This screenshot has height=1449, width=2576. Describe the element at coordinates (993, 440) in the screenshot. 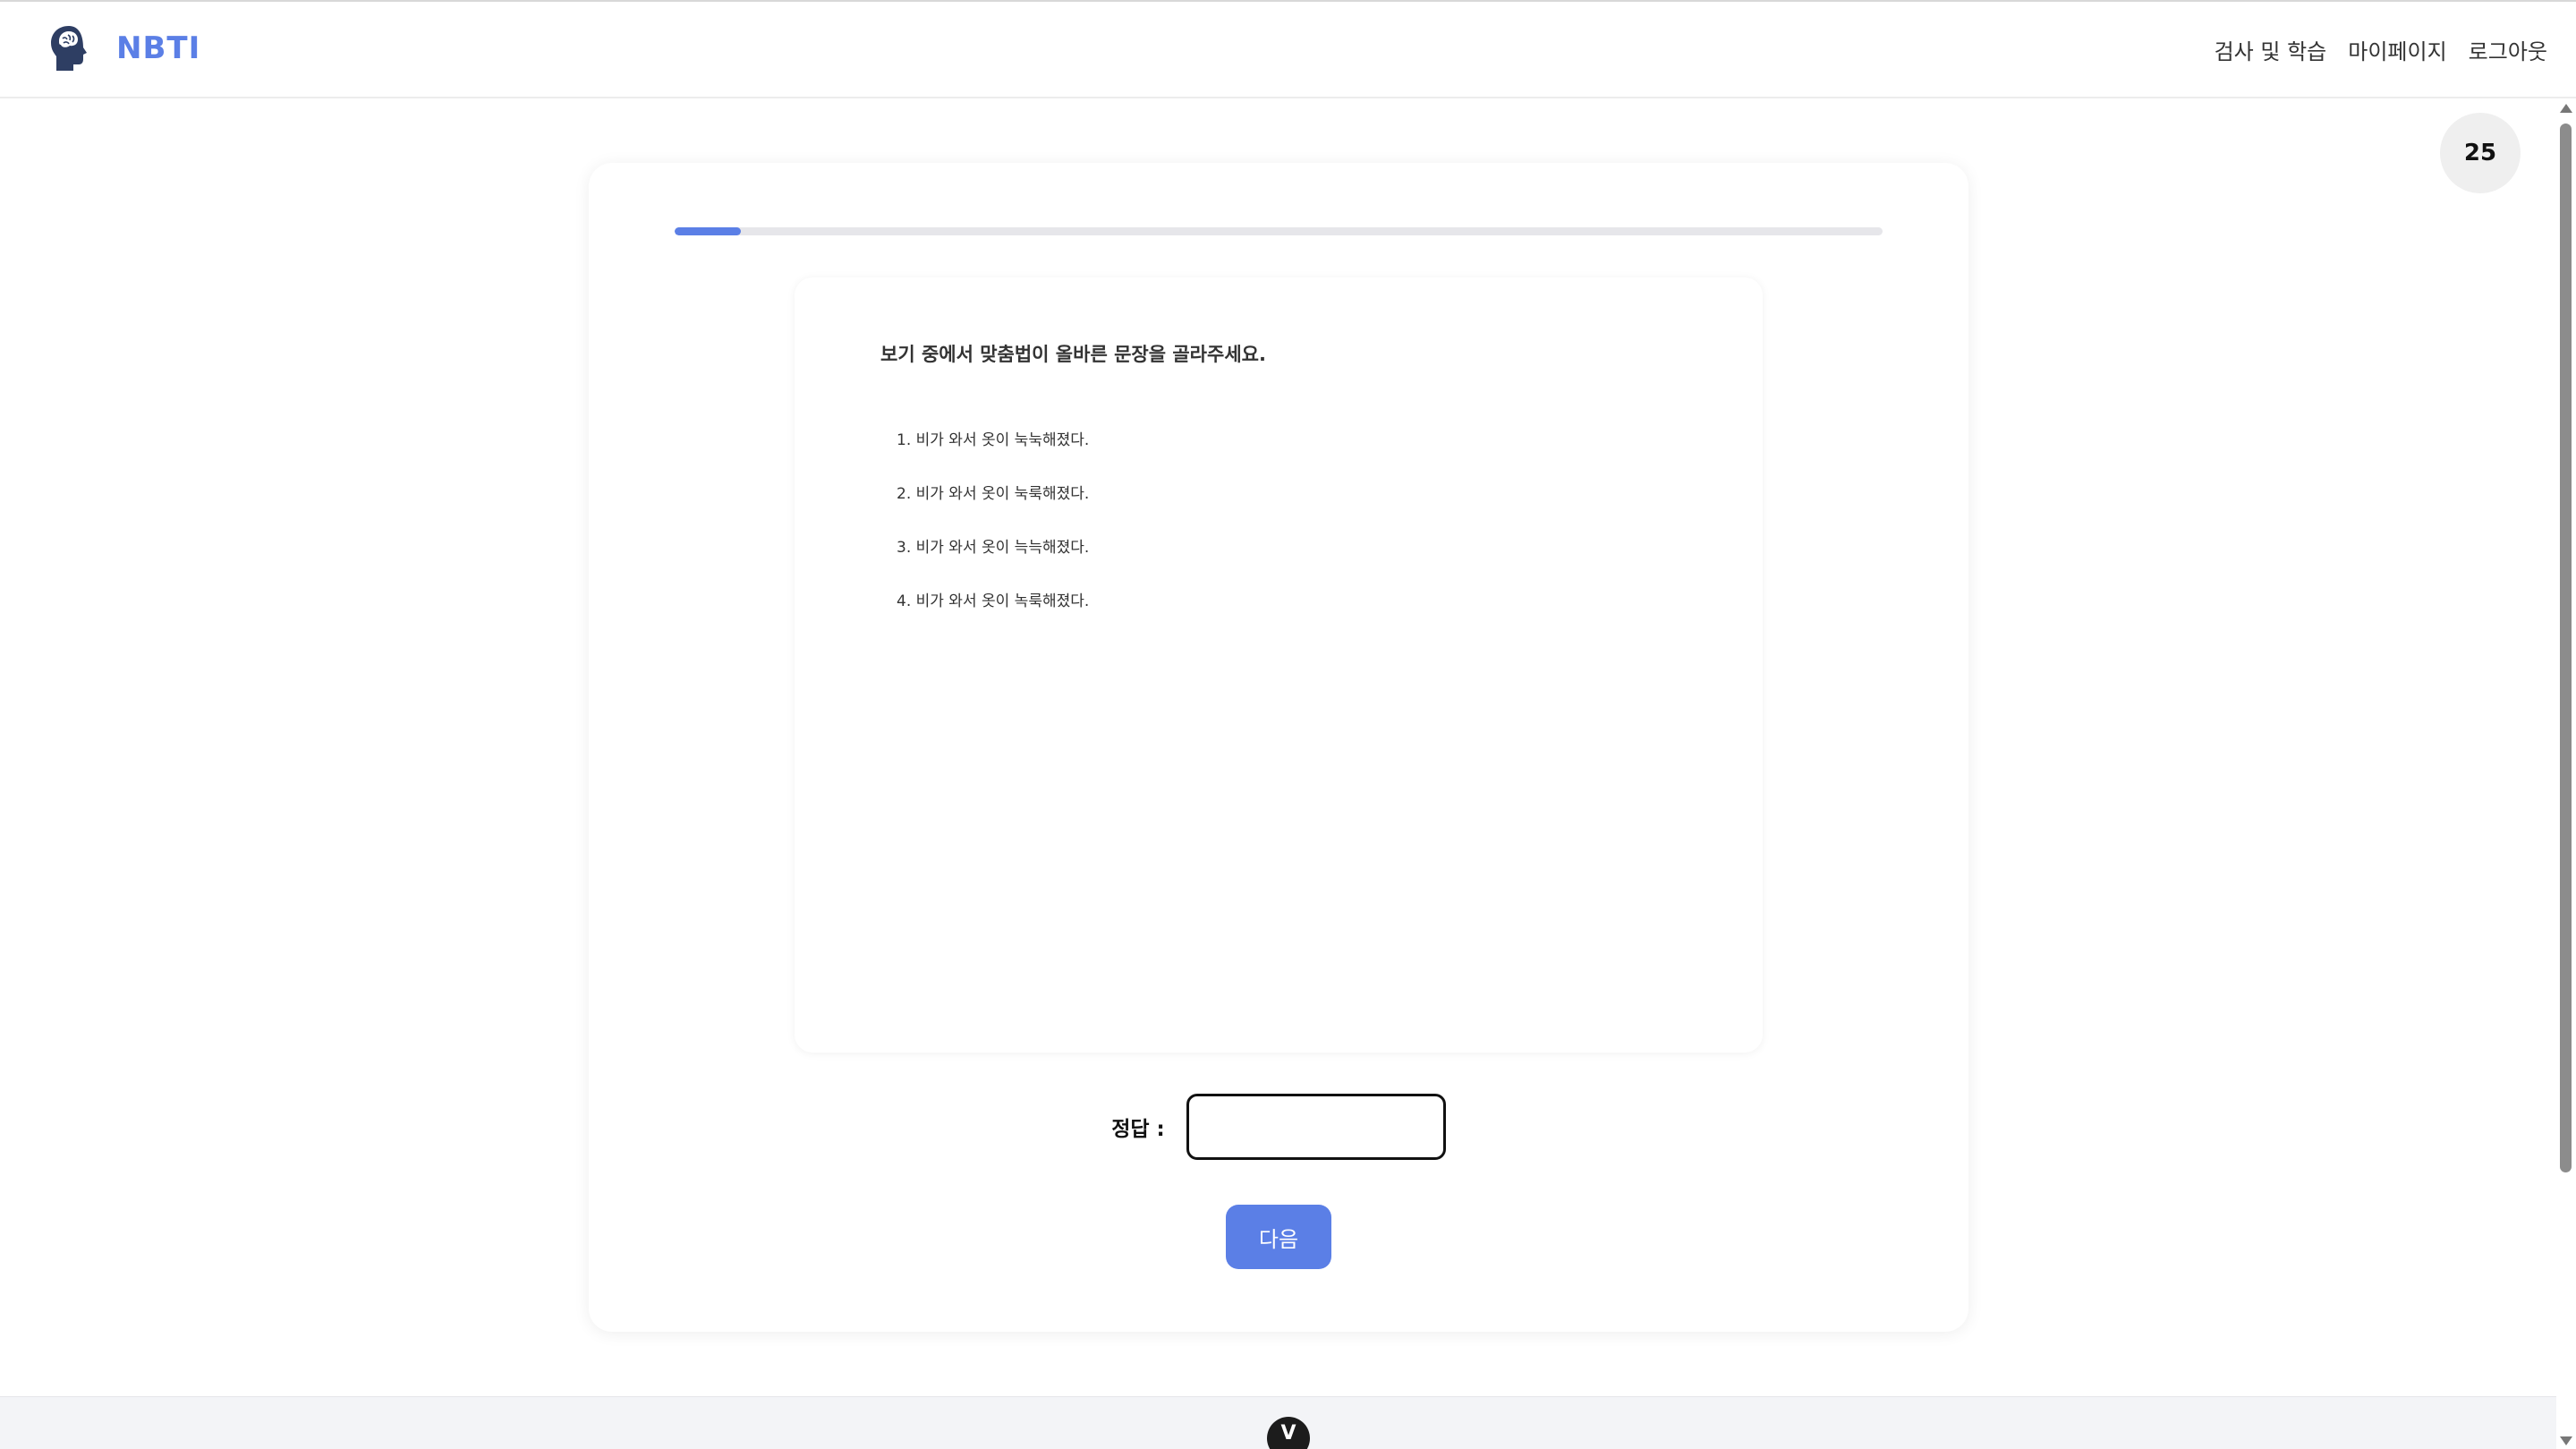

I see `option-item-1: 1. 비가 와서 옷이 눅눅해졌다.` at that location.